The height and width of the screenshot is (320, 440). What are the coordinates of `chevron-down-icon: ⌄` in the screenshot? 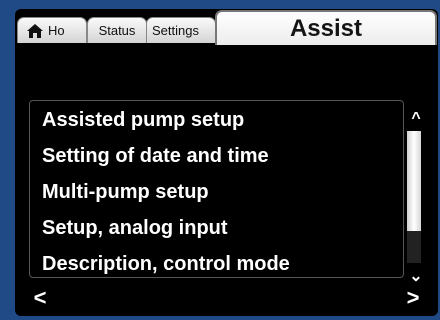 It's located at (416, 277).